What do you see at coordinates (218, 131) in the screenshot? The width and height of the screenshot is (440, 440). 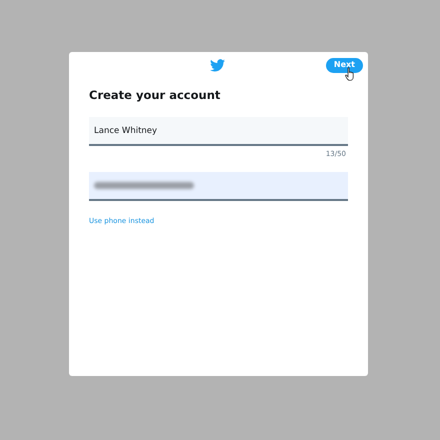 I see `name-field: Lance Whitney` at bounding box center [218, 131].